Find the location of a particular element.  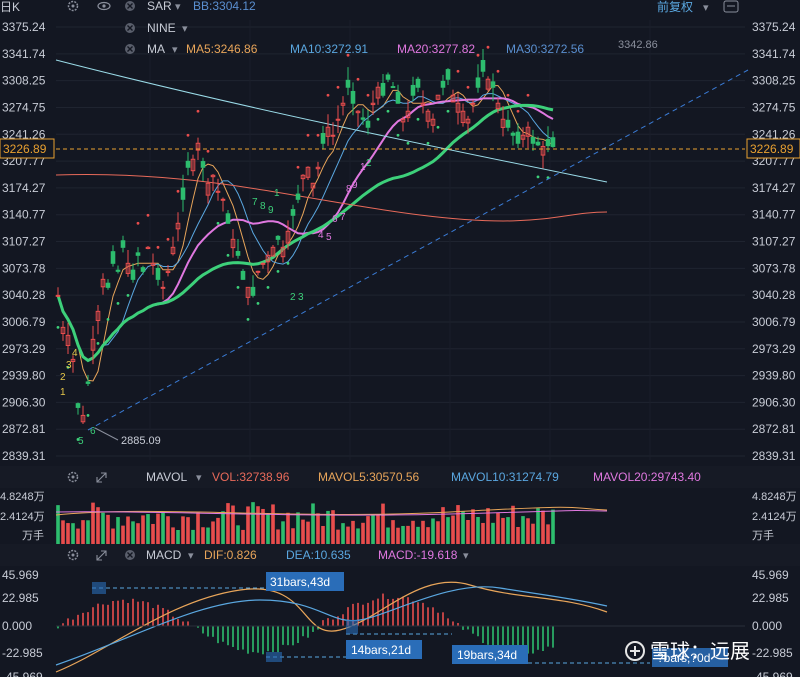

macd-value: MACD:-19.618 is located at coordinates (418, 555).